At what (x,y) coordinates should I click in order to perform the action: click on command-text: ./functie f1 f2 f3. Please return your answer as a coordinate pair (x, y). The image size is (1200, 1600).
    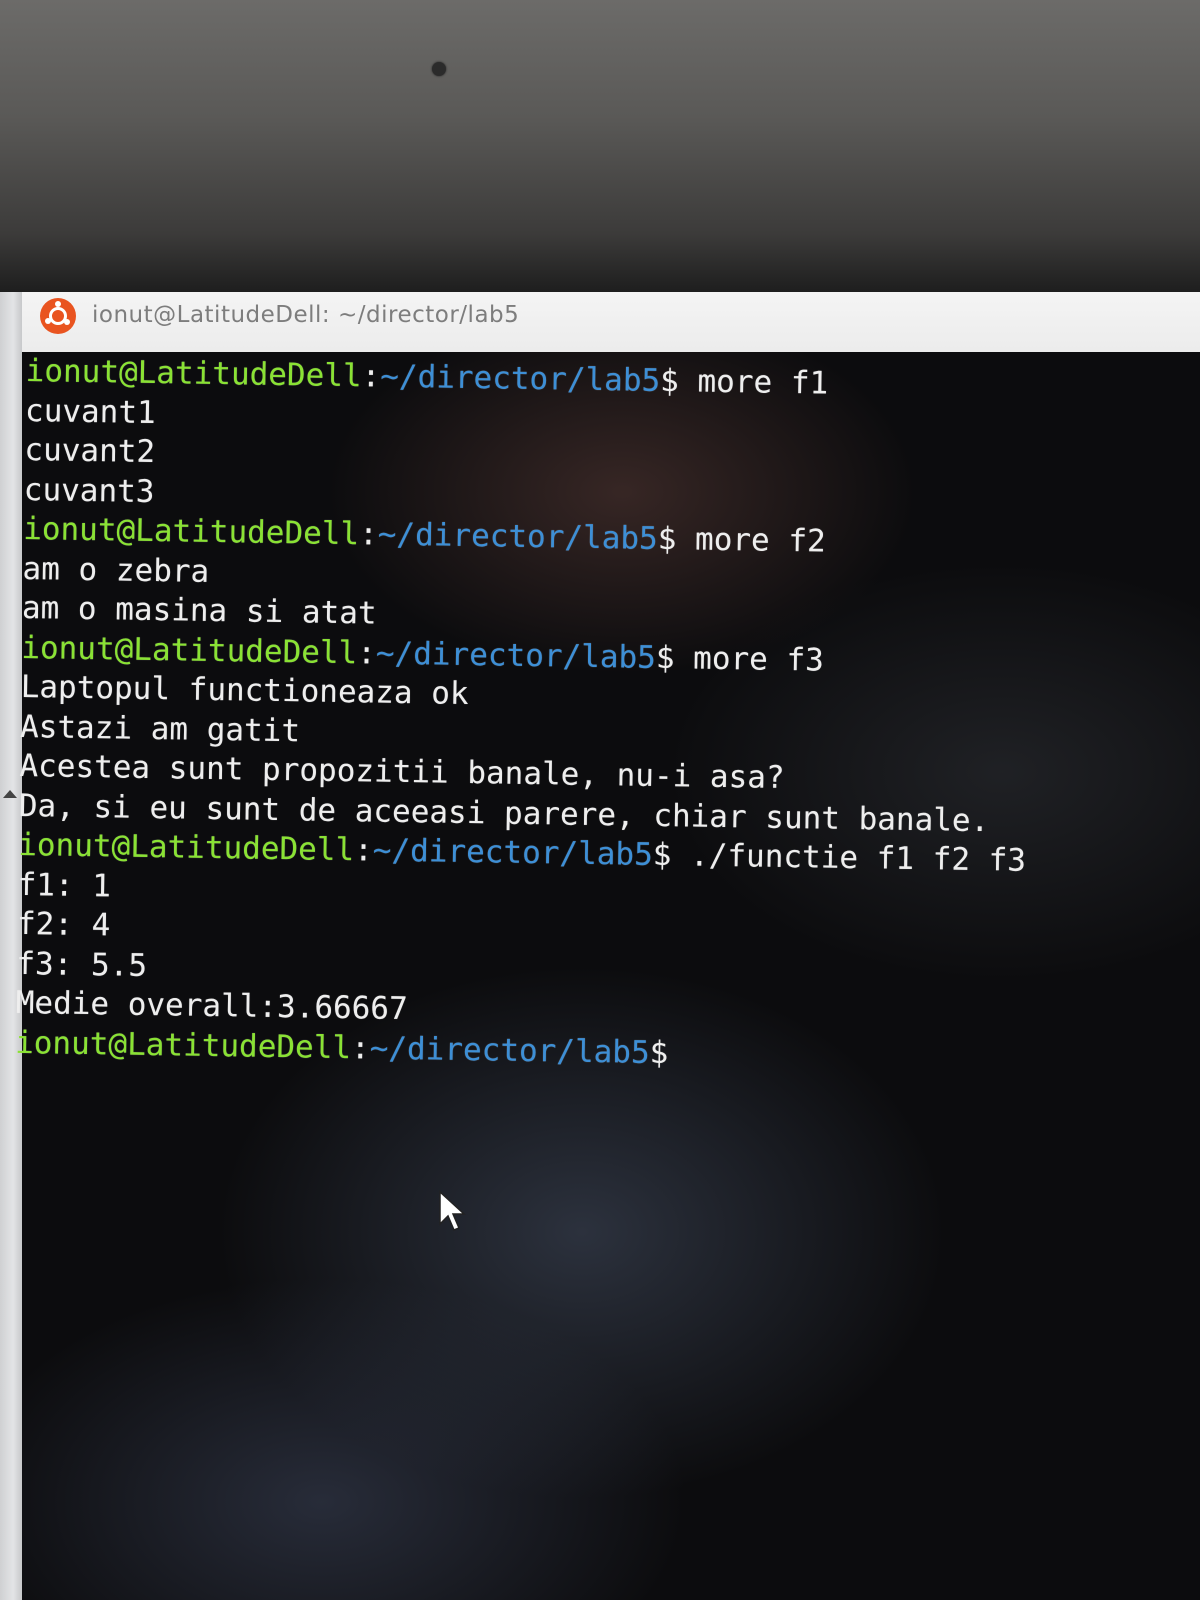
    Looking at the image, I should click on (849, 858).